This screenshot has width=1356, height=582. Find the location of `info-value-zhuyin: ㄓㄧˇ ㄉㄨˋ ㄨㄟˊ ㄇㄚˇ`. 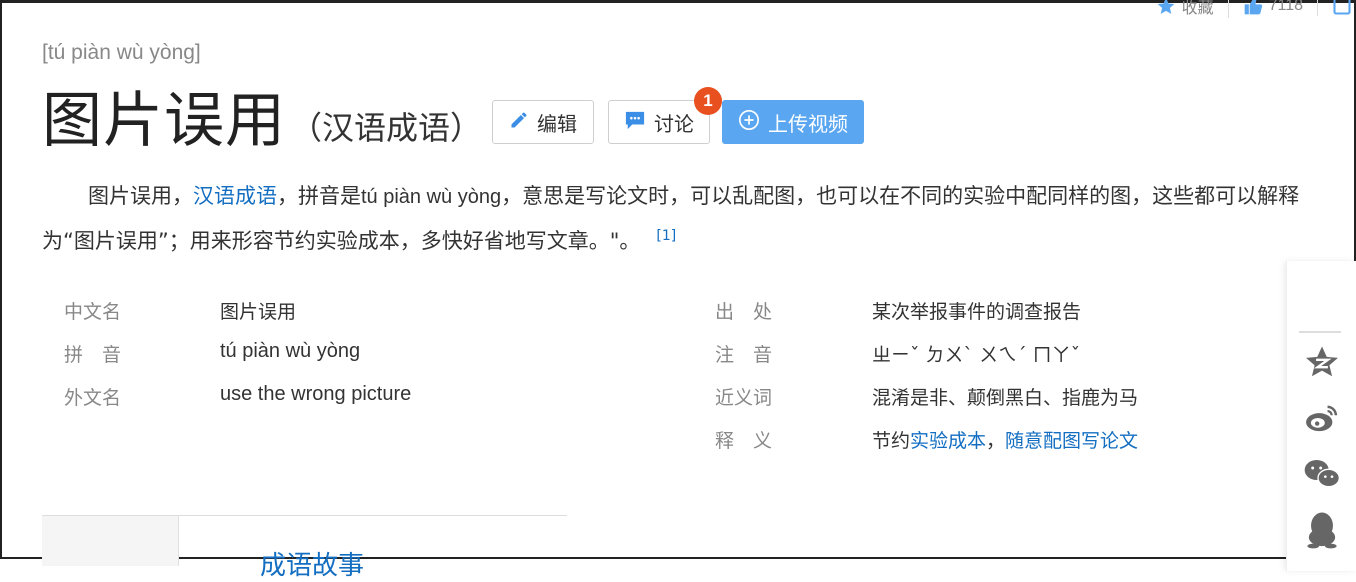

info-value-zhuyin: ㄓㄧˇ ㄉㄨˋ ㄨㄟˊ ㄇㄚˇ is located at coordinates (976, 355).